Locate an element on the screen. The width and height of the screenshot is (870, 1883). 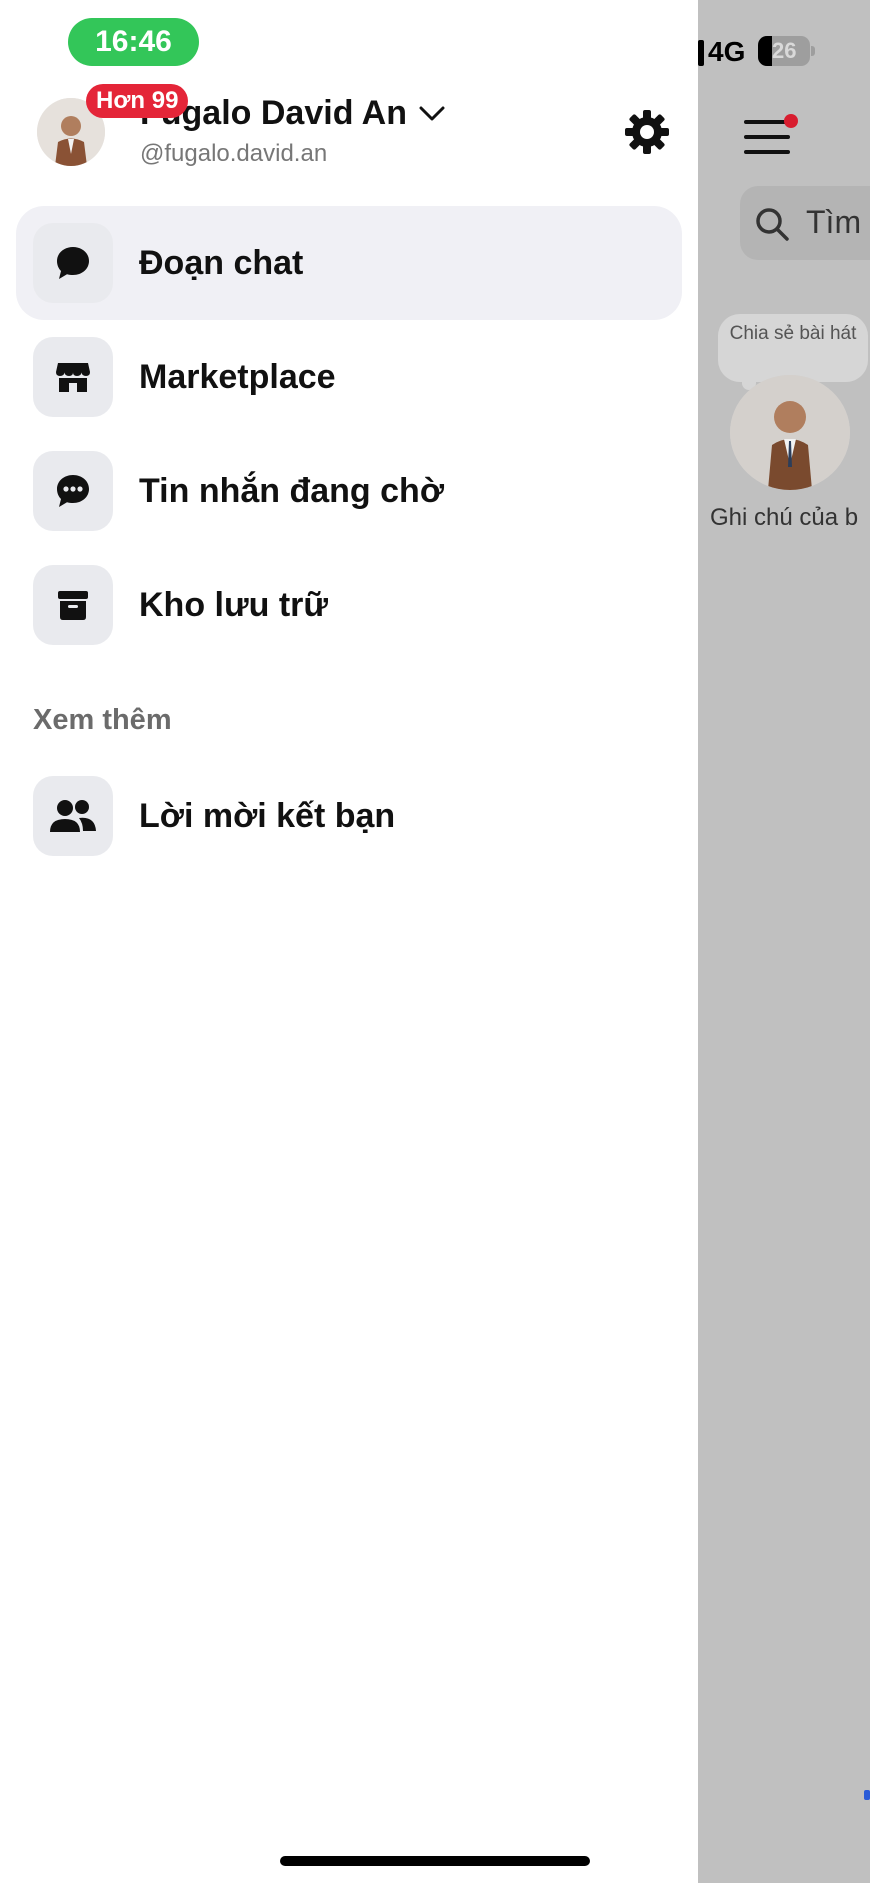
search-icon is located at coordinates (772, 224).